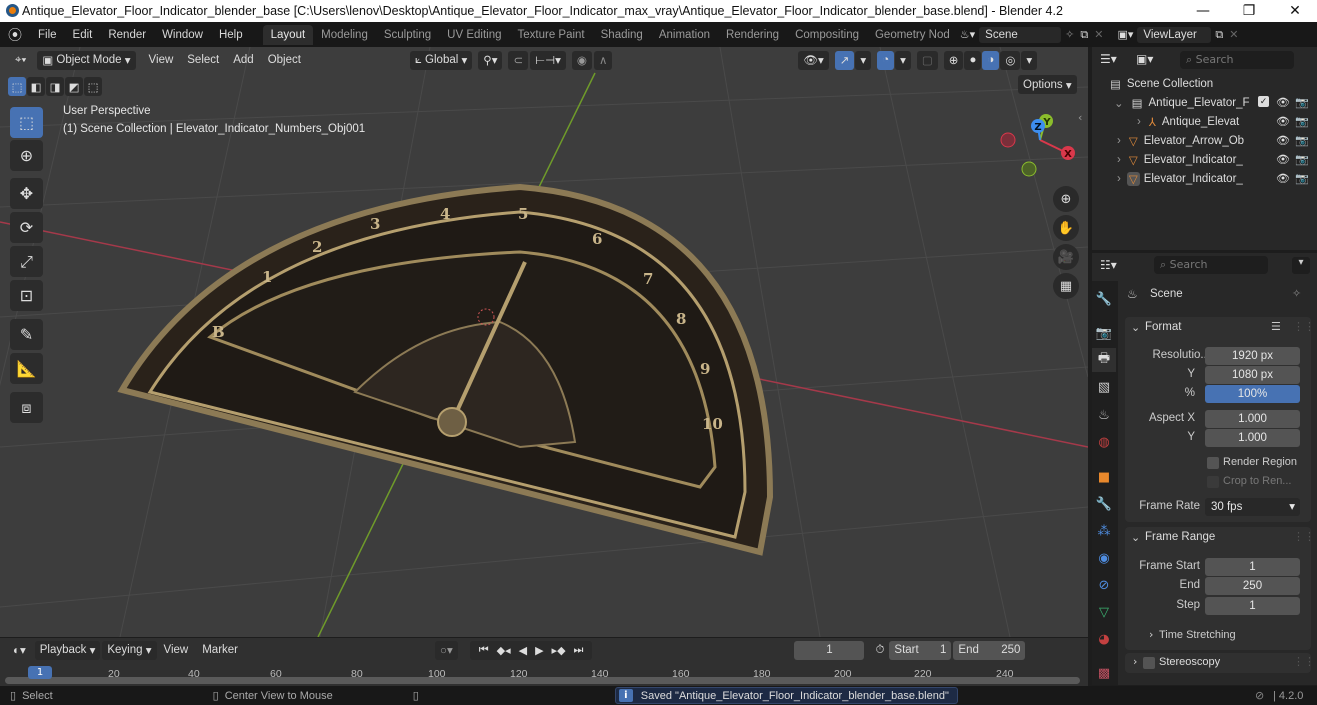  I want to click on resolution-percent-field: 100%, so click(1252, 394).